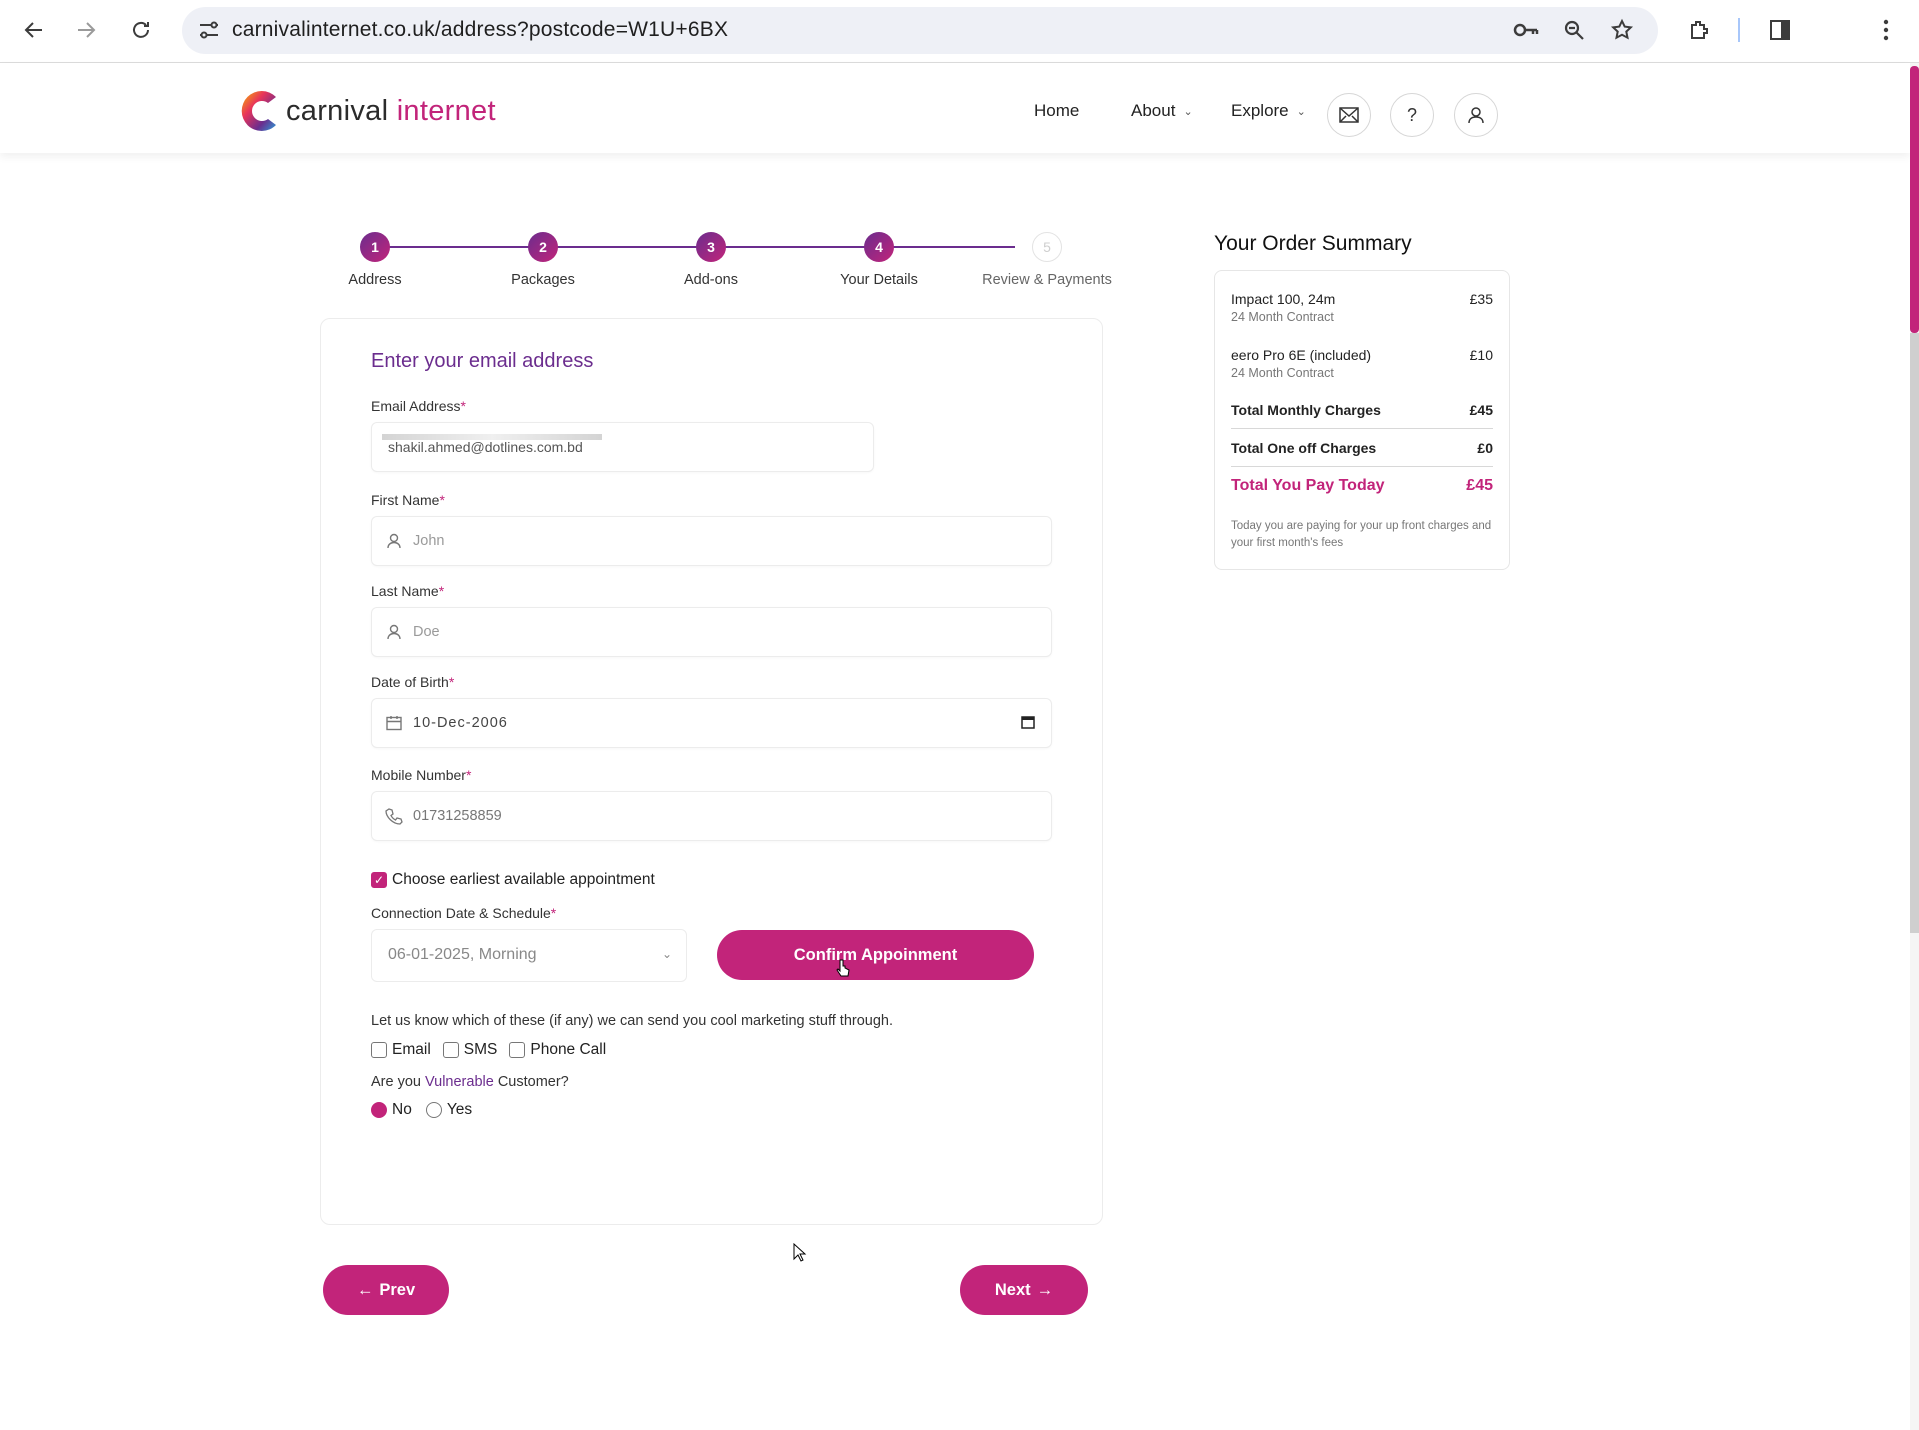 The image size is (1919, 1430). I want to click on step-4-dot: 4, so click(879, 247).